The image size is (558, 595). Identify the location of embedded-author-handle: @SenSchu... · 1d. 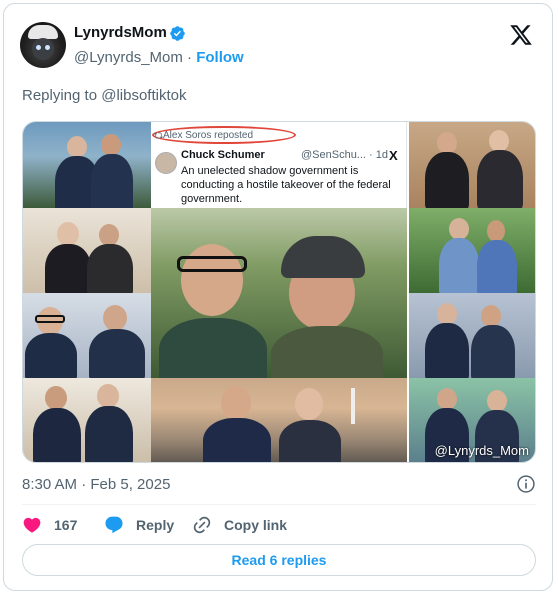
(344, 155).